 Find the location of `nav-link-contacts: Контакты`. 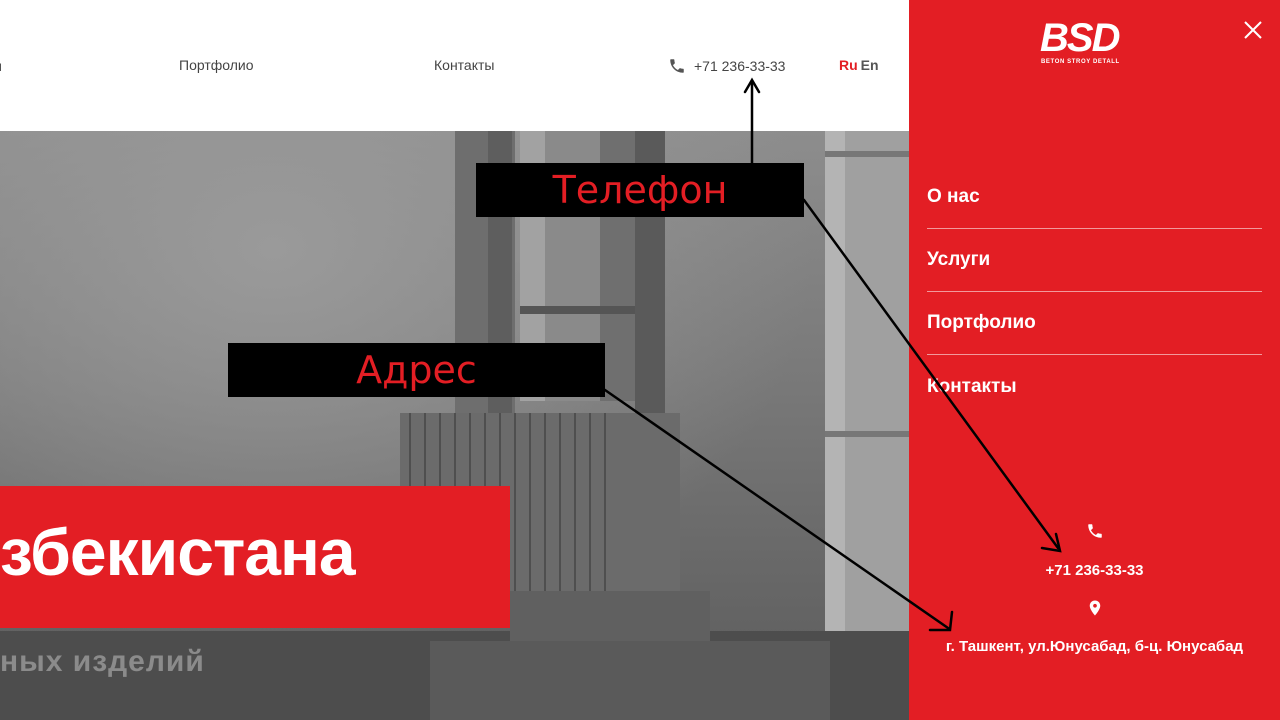

nav-link-contacts: Контакты is located at coordinates (464, 65).